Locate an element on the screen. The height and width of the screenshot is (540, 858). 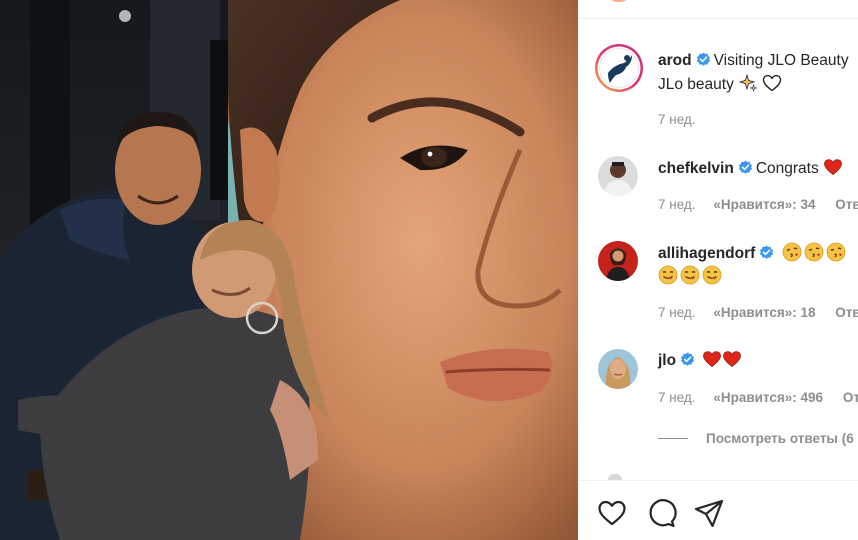
commenter-avatar-allihagendorf is located at coordinates (618, 261).